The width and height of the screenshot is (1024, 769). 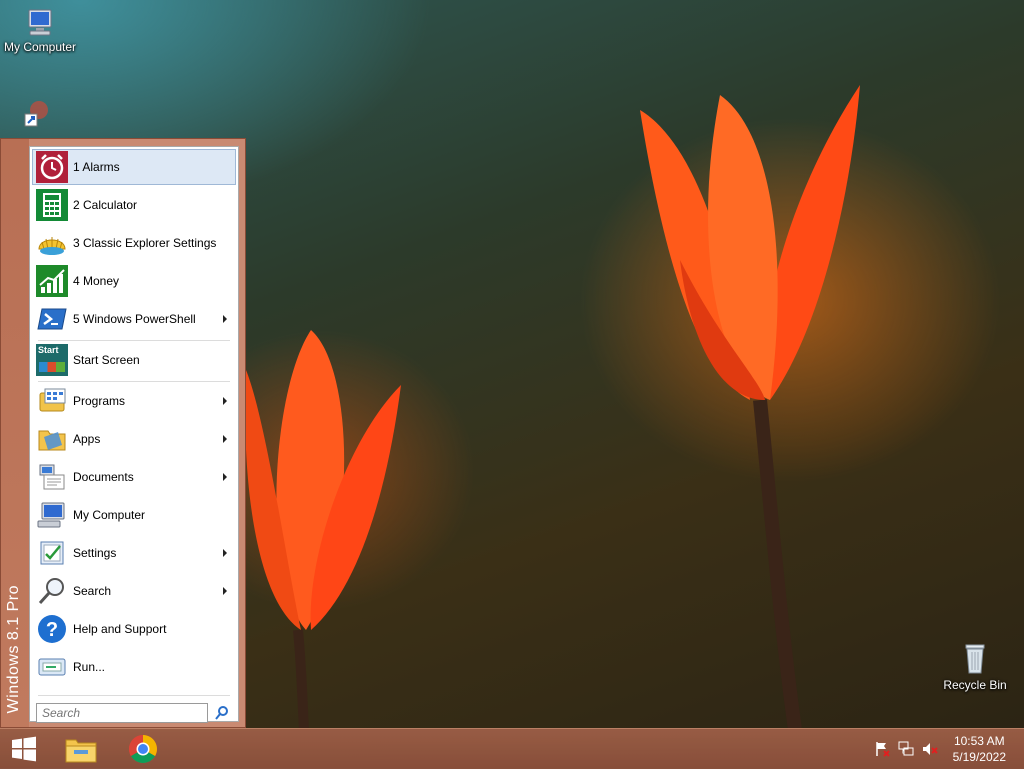 I want to click on network-icon, so click(x=906, y=749).